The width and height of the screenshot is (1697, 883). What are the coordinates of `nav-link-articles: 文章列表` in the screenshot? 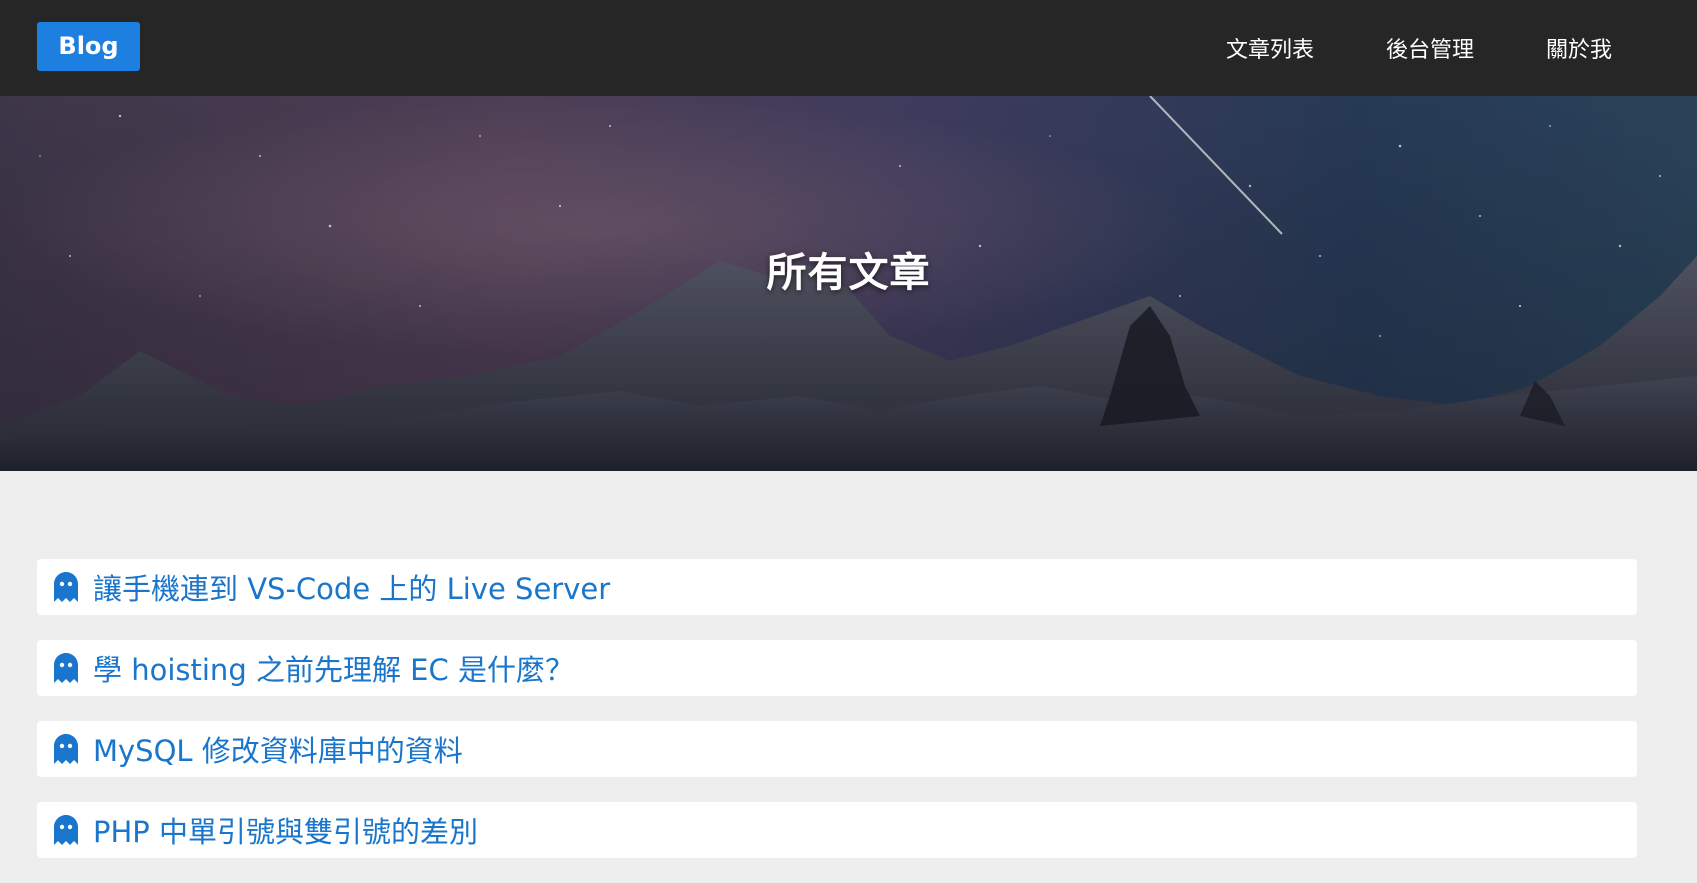 It's located at (1270, 48).